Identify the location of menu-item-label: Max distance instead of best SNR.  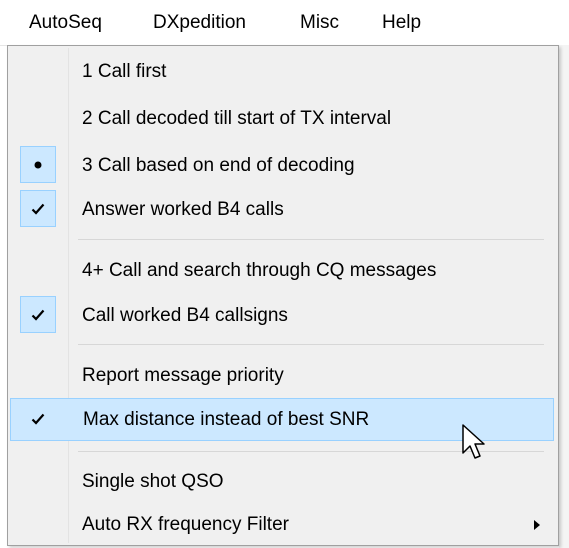
(226, 419).